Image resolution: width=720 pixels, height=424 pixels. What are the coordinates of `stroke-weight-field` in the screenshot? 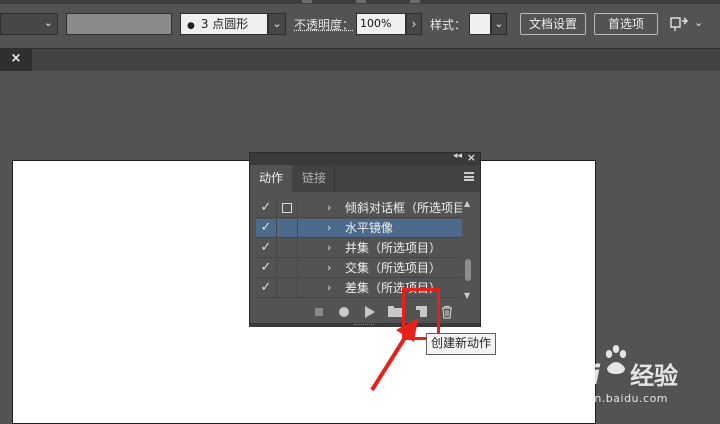 It's located at (119, 24).